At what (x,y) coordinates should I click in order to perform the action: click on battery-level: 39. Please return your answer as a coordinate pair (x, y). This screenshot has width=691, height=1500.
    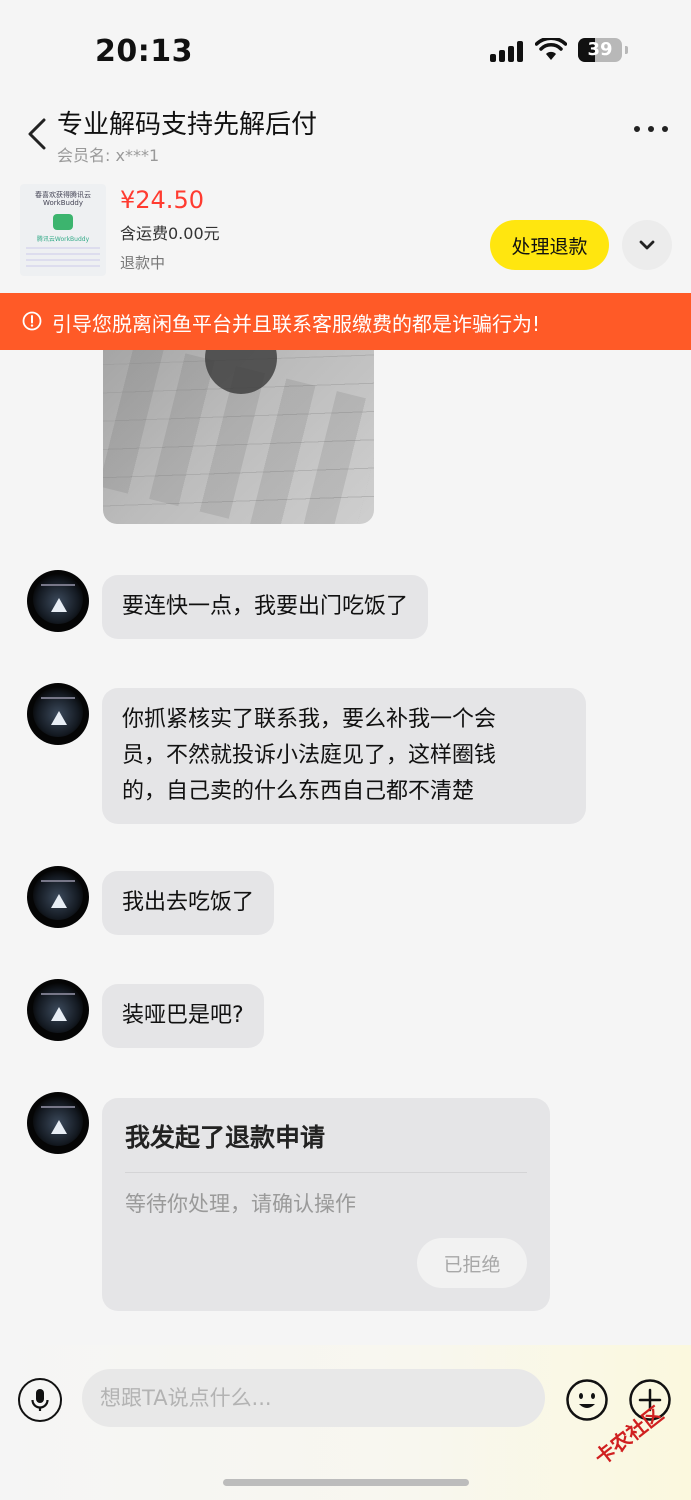
    Looking at the image, I should click on (600, 49).